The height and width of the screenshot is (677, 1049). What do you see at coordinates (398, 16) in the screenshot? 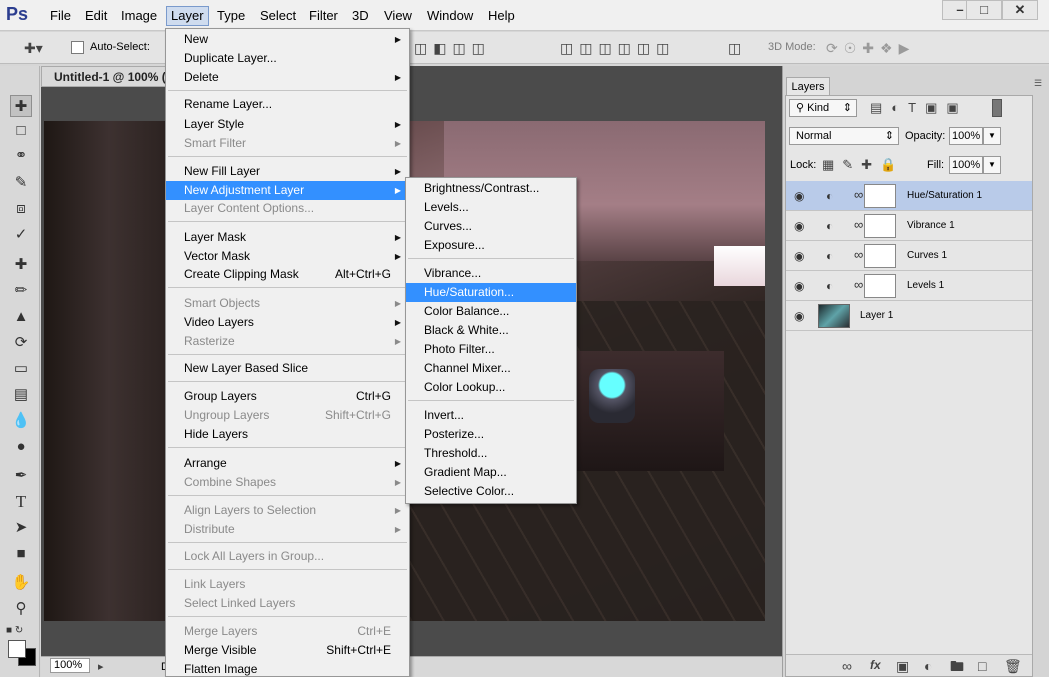
I see `menu-view: View` at bounding box center [398, 16].